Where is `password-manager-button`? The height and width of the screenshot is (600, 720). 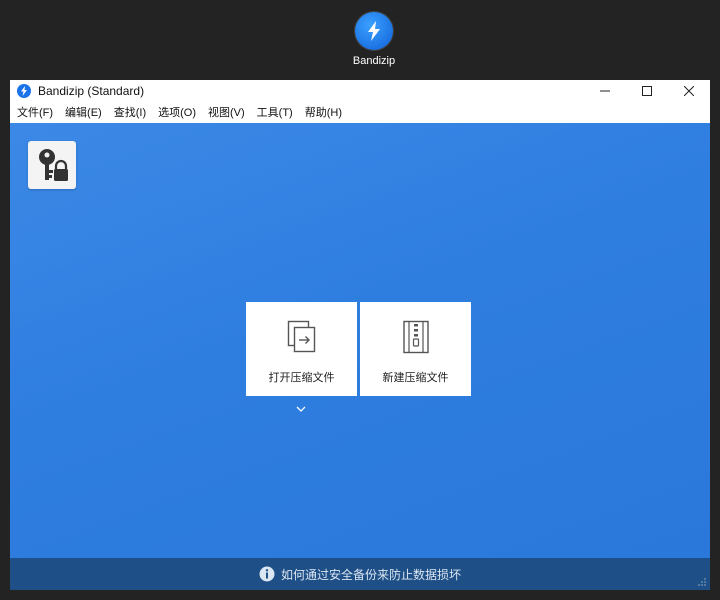
password-manager-button is located at coordinates (52, 165).